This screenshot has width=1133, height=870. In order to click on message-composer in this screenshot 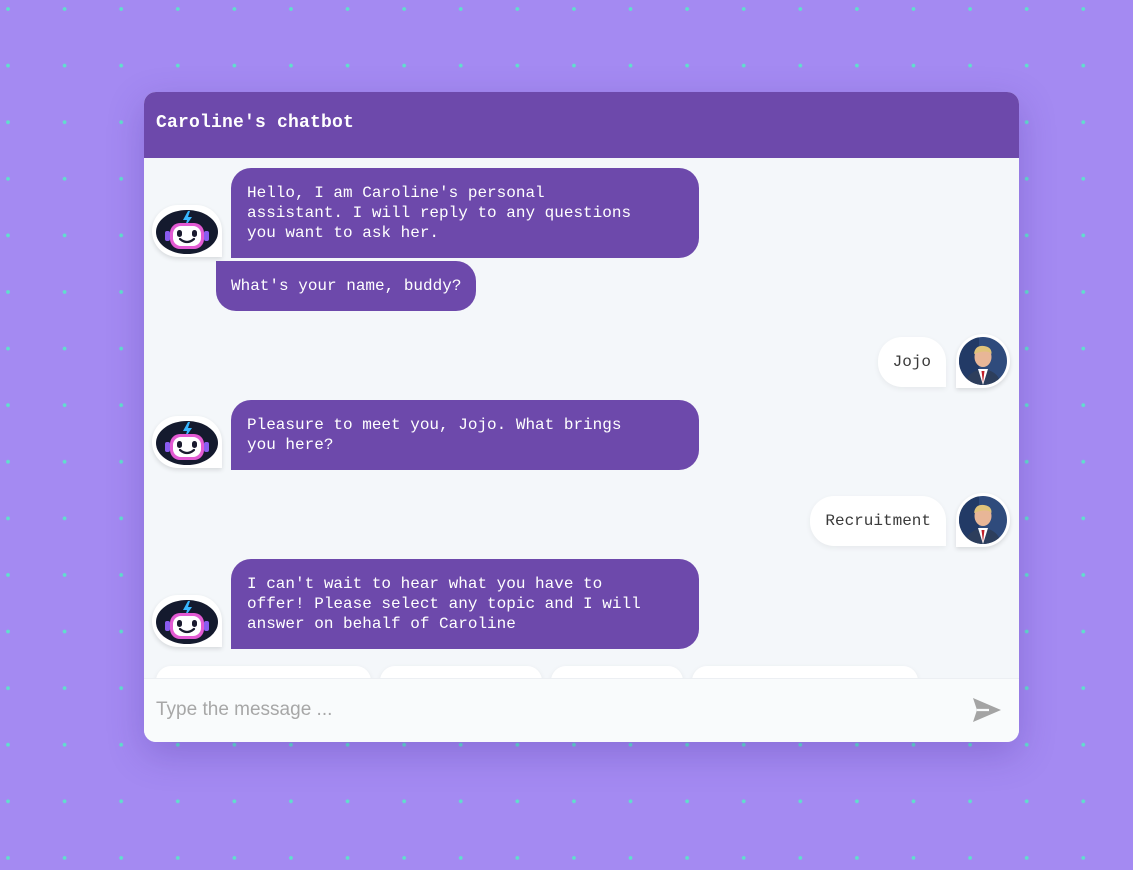, I will do `click(581, 710)`.